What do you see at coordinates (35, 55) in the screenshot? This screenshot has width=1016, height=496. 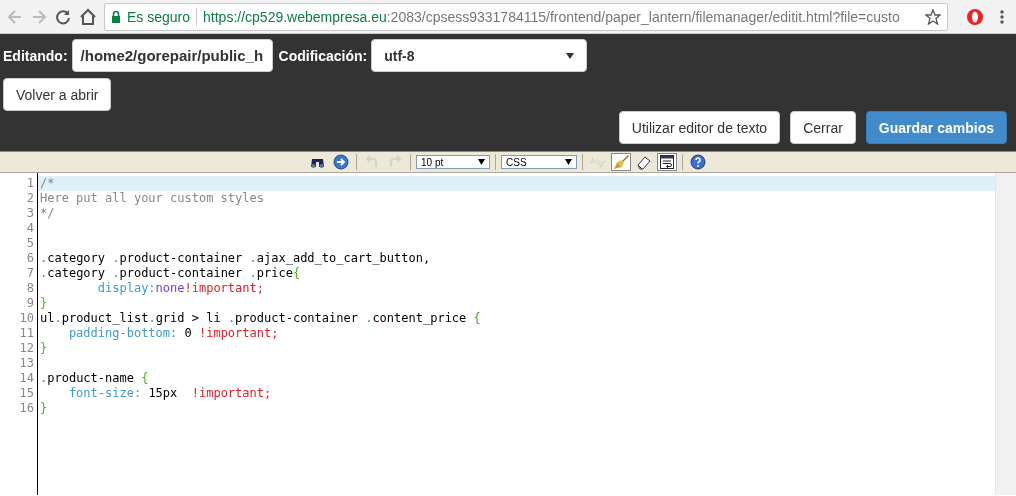 I see `path-label: Editando:` at bounding box center [35, 55].